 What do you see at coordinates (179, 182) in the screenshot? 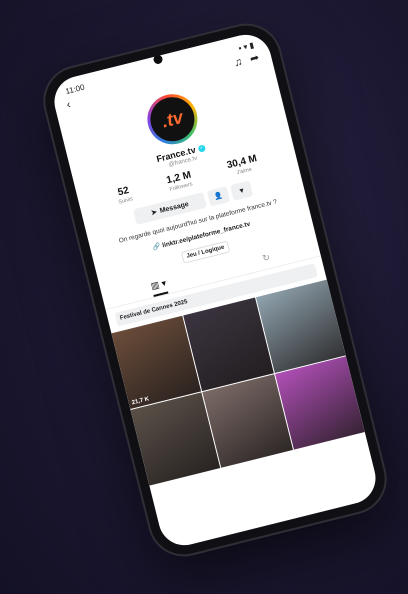
I see `stat-followers: 1,2 M Followers` at bounding box center [179, 182].